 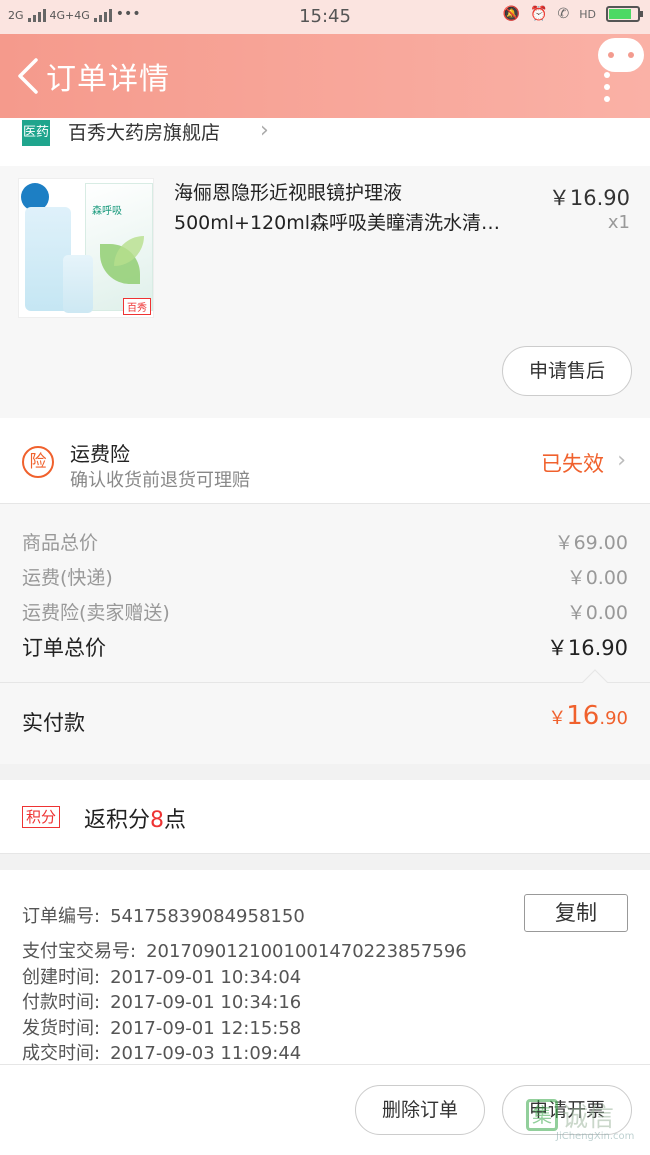 I want to click on product-name-line1: 海俪恩隐形近视眼镜护理液, so click(x=288, y=193).